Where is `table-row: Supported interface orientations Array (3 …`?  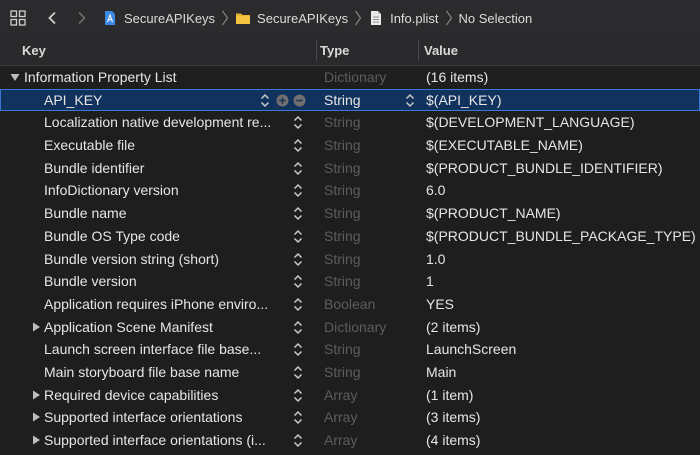 table-row: Supported interface orientations Array (3 … is located at coordinates (350, 417).